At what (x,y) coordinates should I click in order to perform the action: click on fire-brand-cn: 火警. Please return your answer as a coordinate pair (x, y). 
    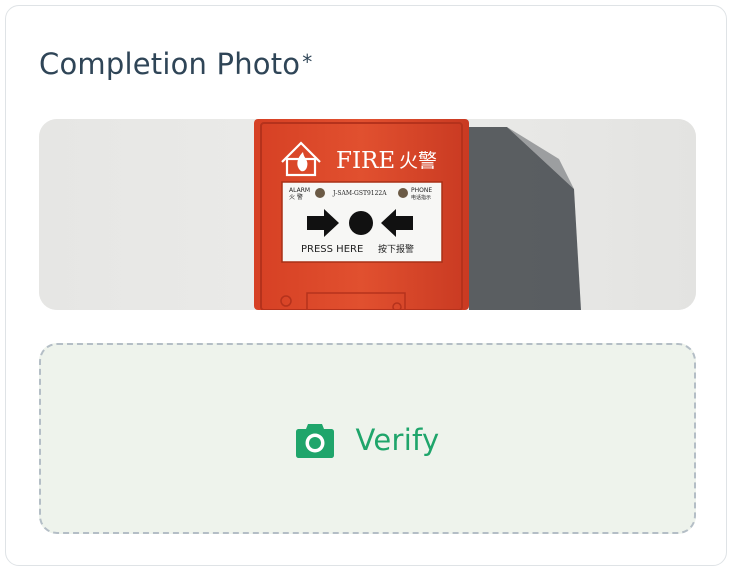
    Looking at the image, I should click on (418, 161).